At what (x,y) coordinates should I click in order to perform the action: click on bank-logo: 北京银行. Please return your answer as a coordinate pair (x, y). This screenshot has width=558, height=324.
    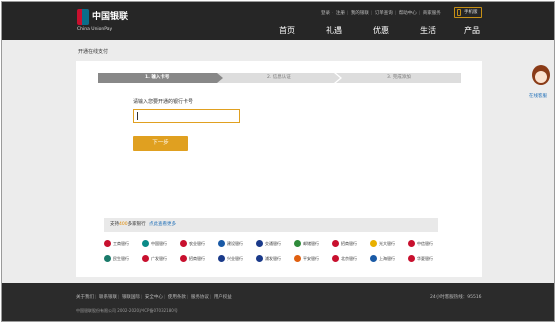
    Looking at the image, I should click on (344, 258).